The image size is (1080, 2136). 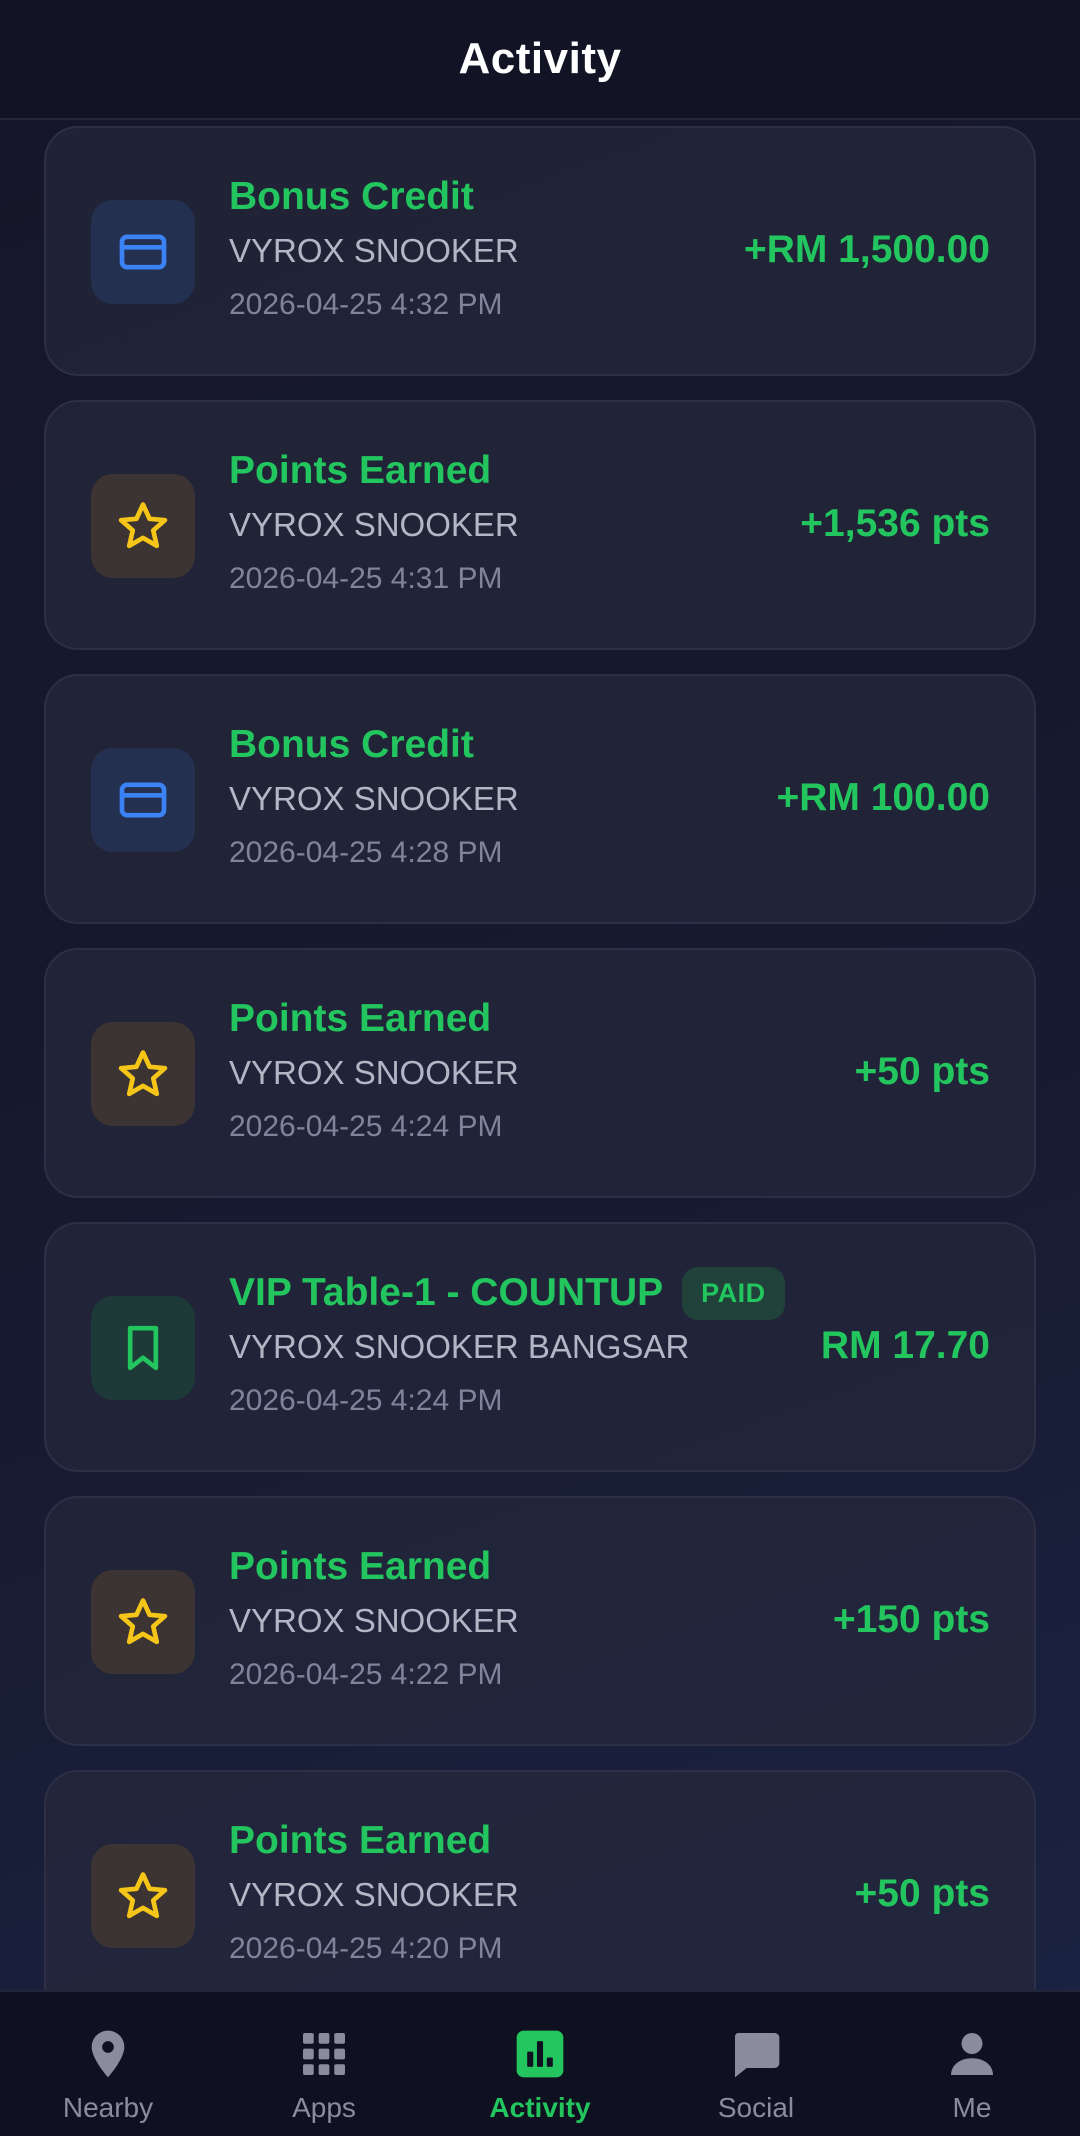 I want to click on transaction-time: 2026-04-25 4:20 PM, so click(x=366, y=1948).